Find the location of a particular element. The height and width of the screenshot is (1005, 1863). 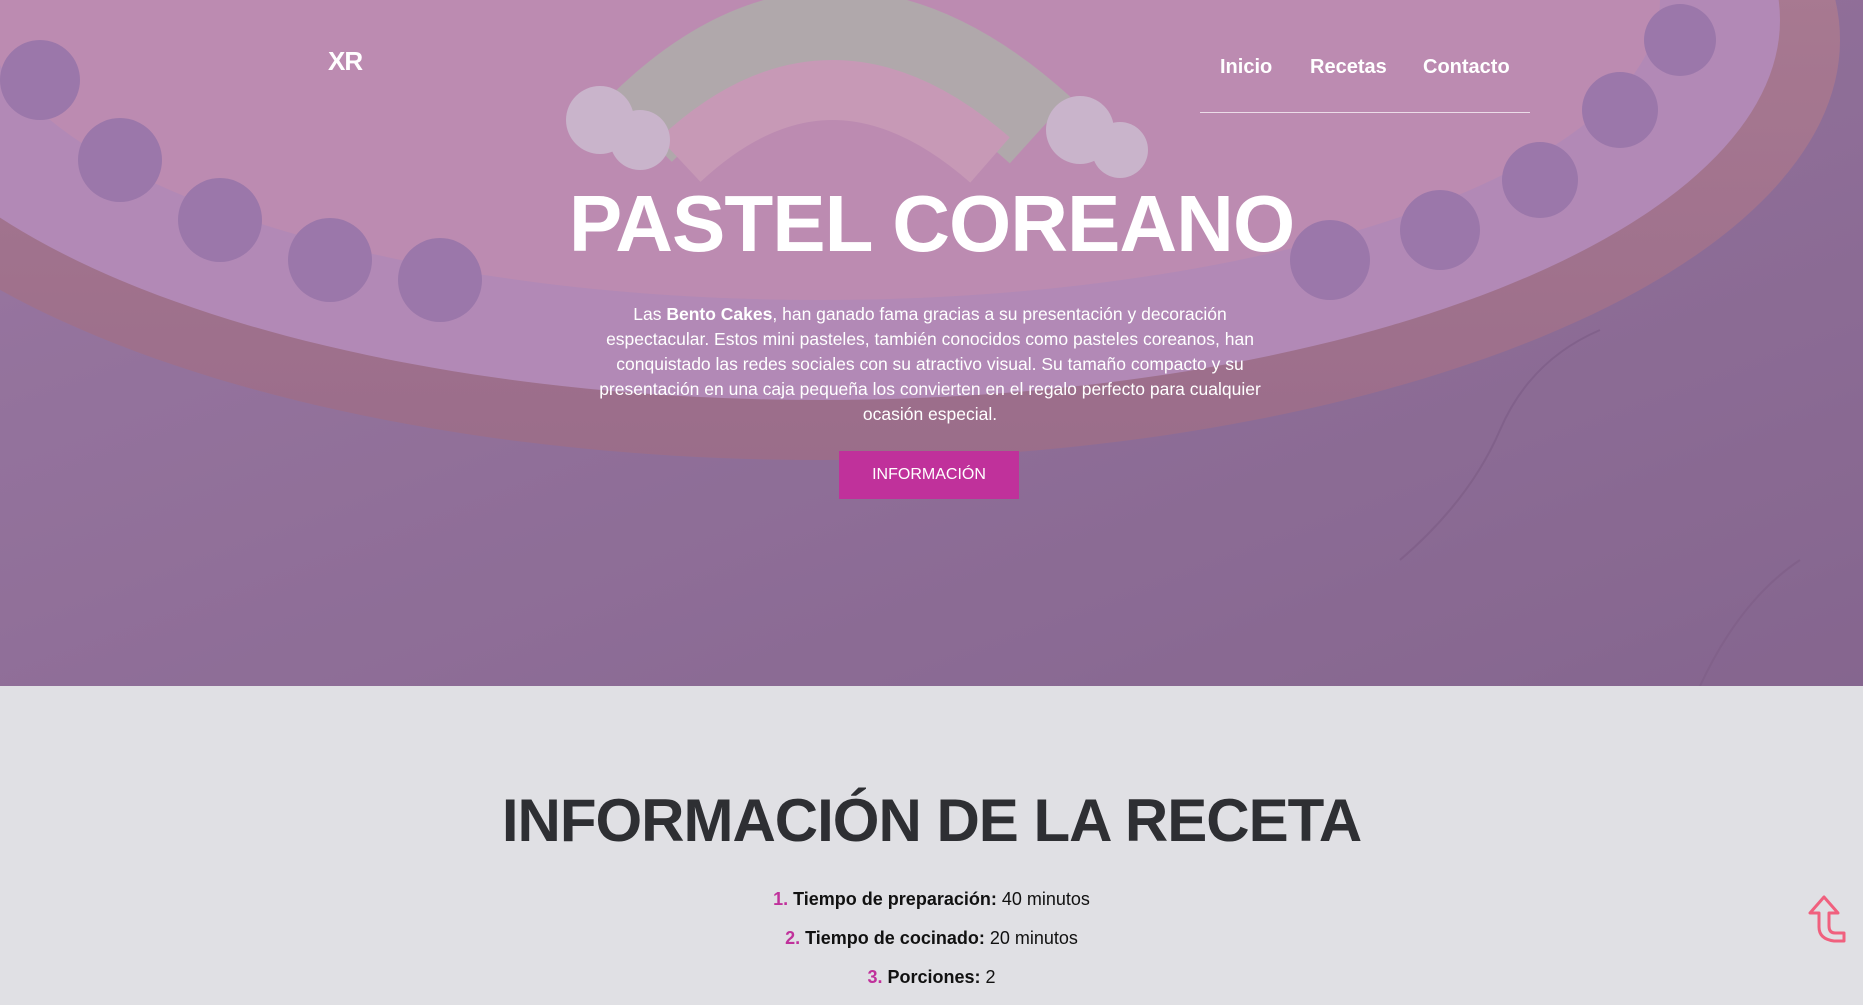

list-item: 2. Tiempo de cocinado: 20 minutos is located at coordinates (931, 946).